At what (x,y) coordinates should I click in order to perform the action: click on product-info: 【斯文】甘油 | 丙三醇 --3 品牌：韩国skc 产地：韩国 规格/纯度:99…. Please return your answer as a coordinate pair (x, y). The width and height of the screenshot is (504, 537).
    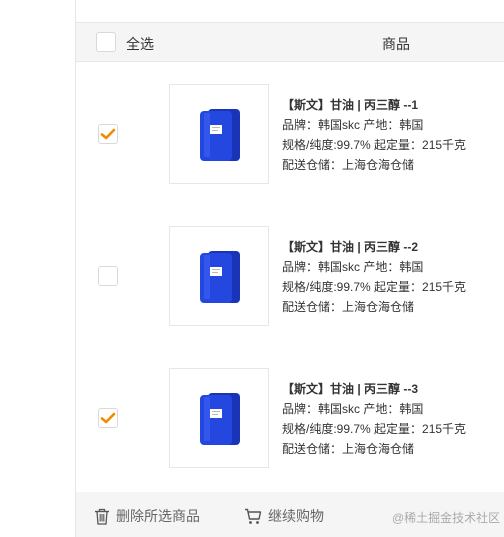
    Looking at the image, I should click on (393, 419).